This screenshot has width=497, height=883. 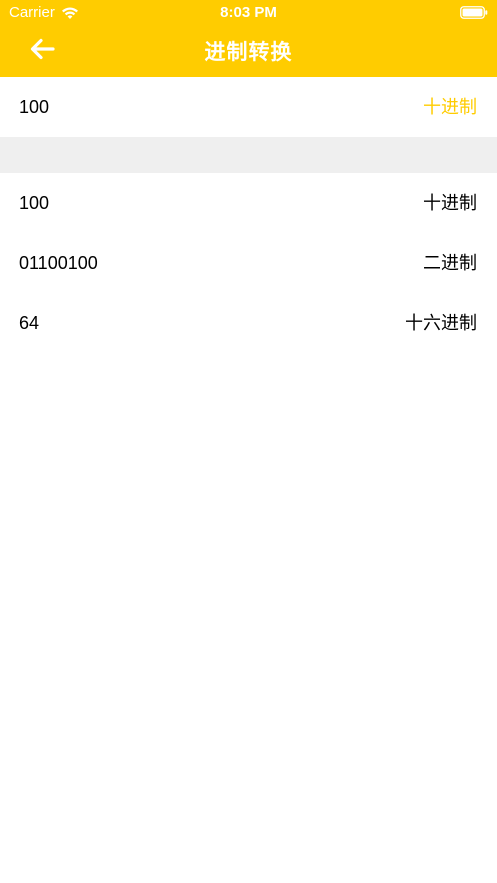 I want to click on result-value: 100, so click(x=34, y=203).